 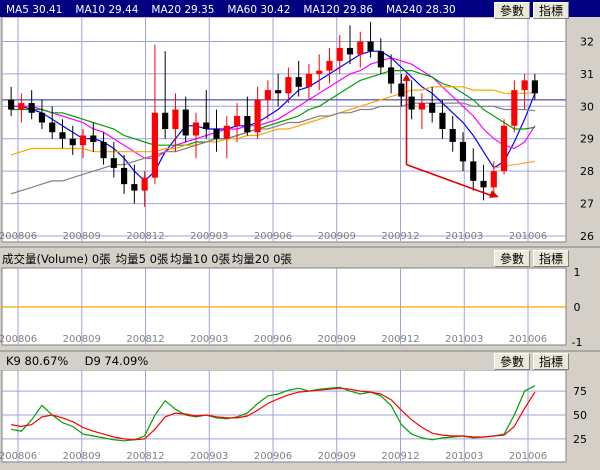 What do you see at coordinates (587, 204) in the screenshot?
I see `price-y-tick-label: 27` at bounding box center [587, 204].